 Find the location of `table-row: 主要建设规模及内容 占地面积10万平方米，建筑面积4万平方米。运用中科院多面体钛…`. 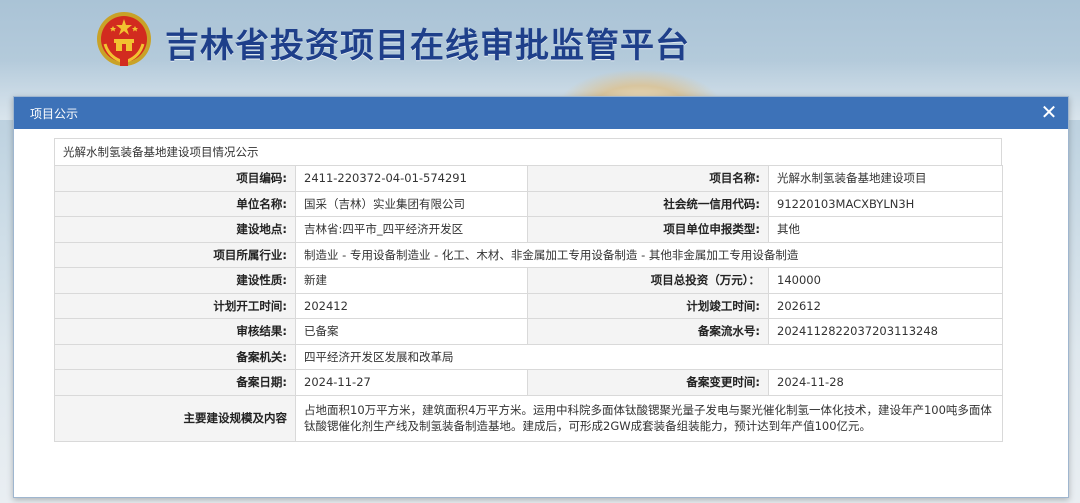

table-row: 主要建设规模及内容 占地面积10万平方米，建筑面积4万平方米。运用中科院多面体钛… is located at coordinates (528, 418).